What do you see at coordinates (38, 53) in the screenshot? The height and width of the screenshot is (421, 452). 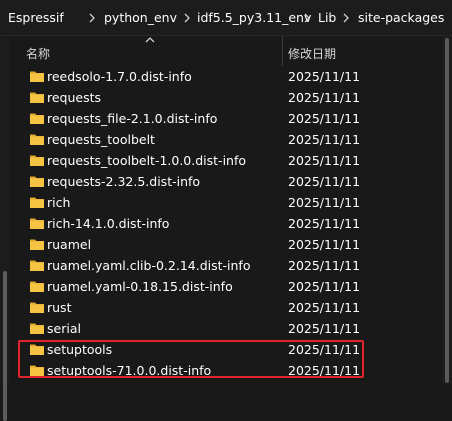 I see `column-header-name: 名称` at bounding box center [38, 53].